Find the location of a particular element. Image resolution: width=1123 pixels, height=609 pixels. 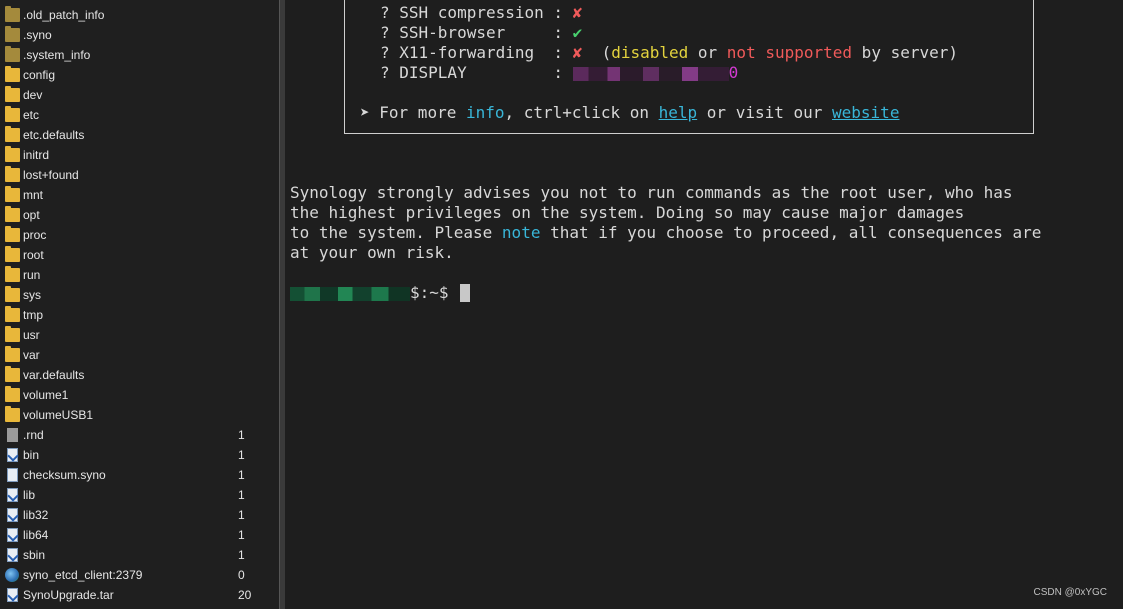

file-size: 0 is located at coordinates (241, 575).